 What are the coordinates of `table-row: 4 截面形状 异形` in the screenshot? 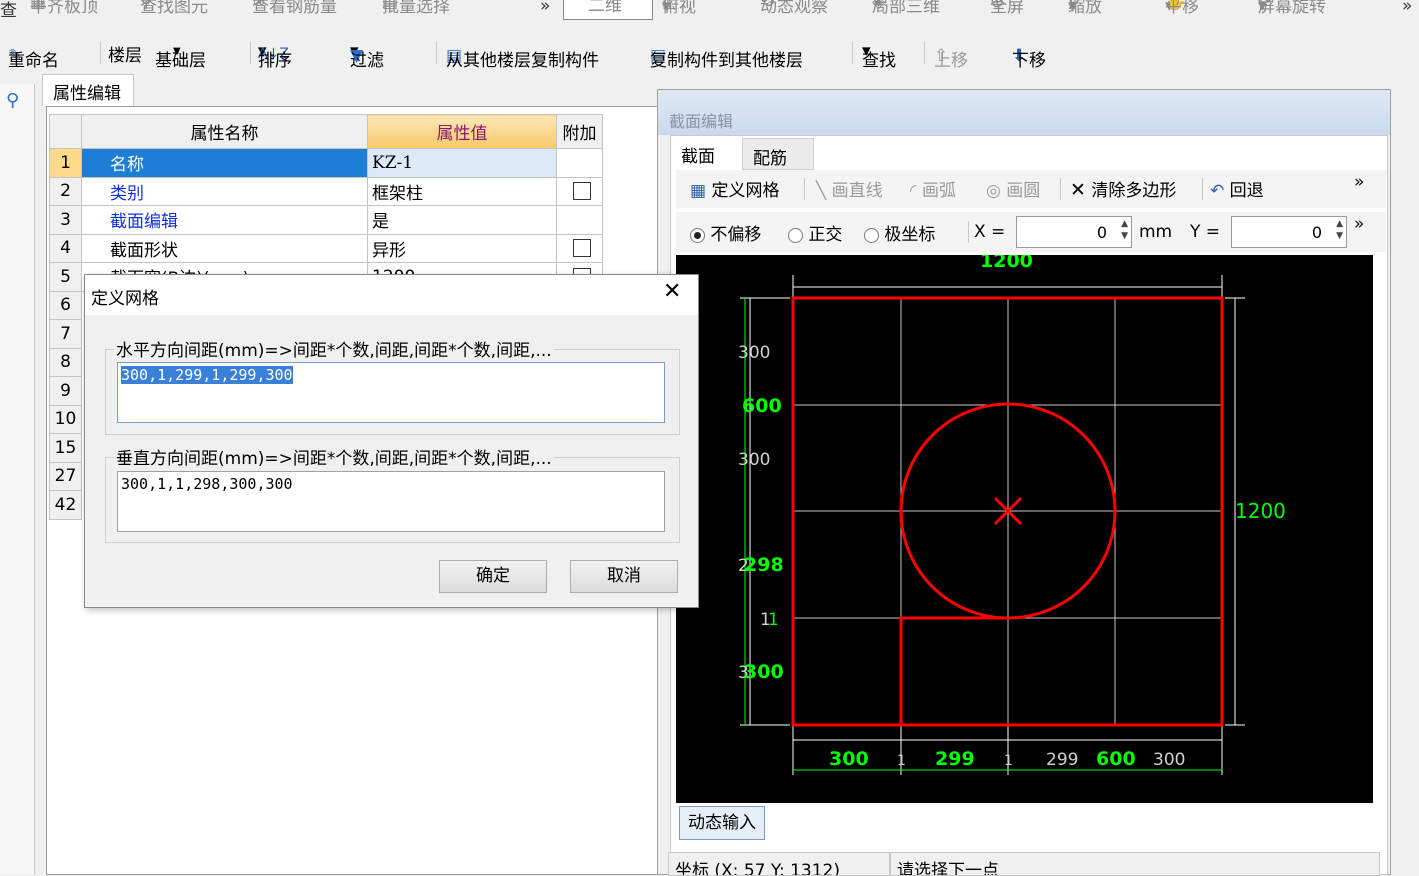 It's located at (326, 248).